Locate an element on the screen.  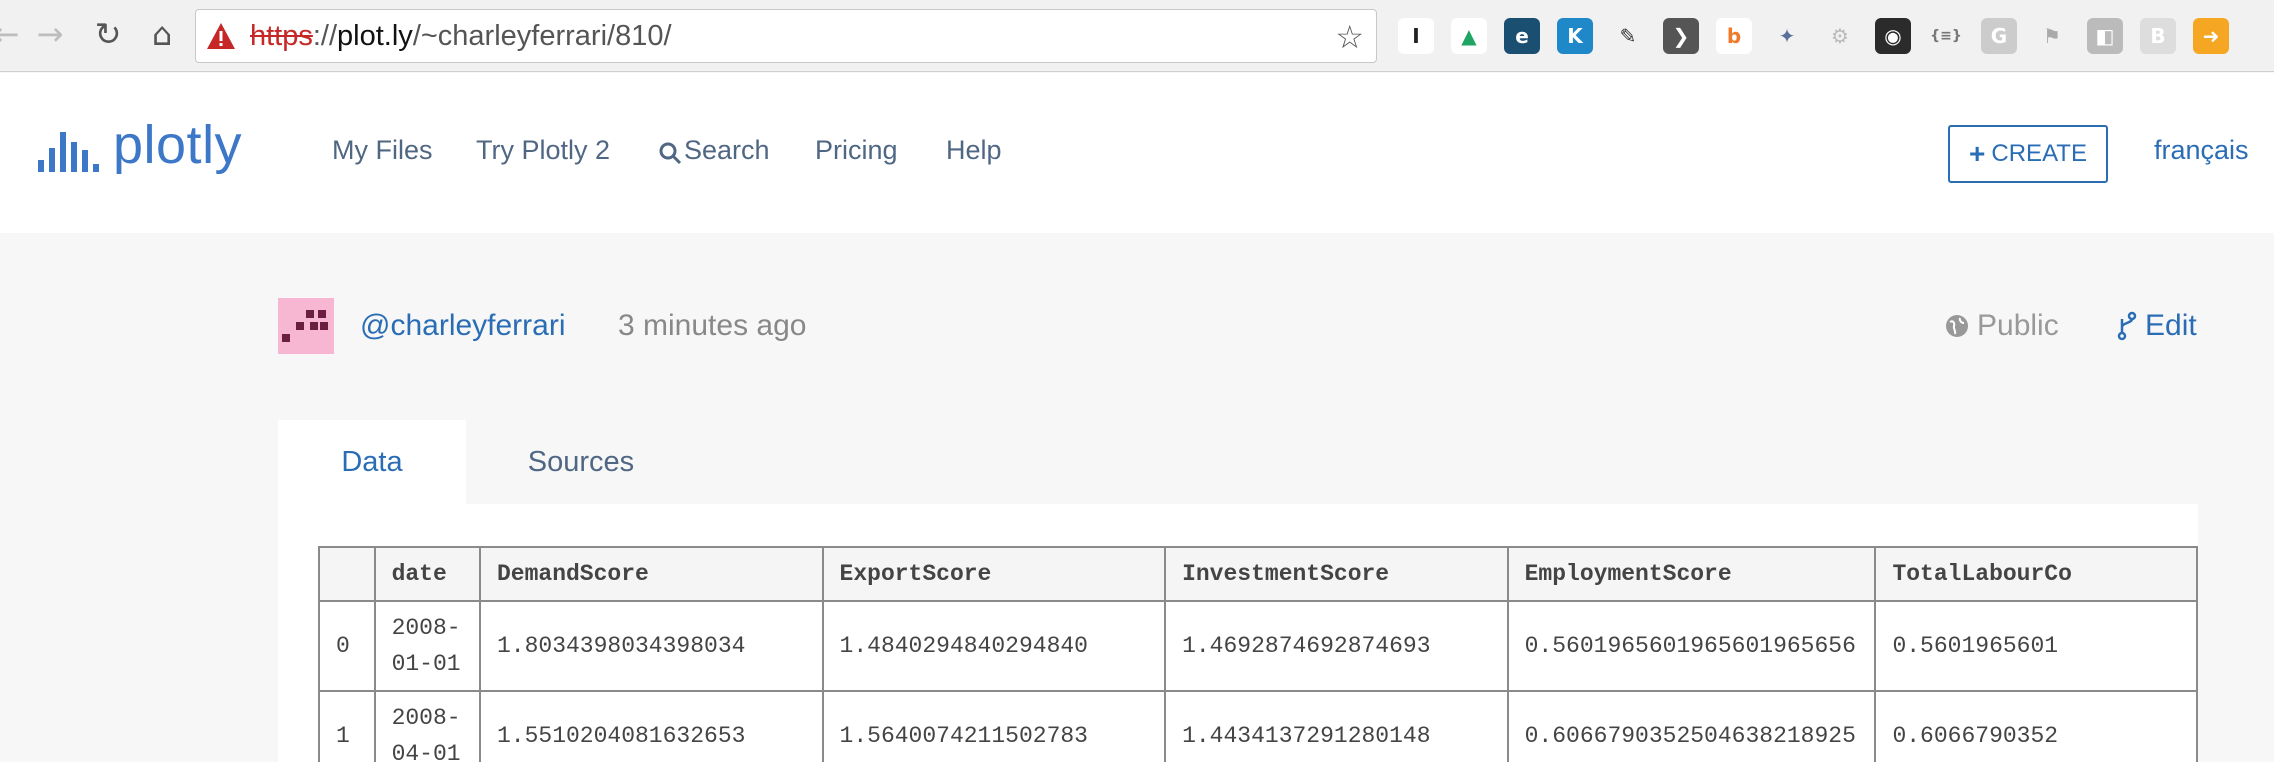
search-icon is located at coordinates (670, 153).